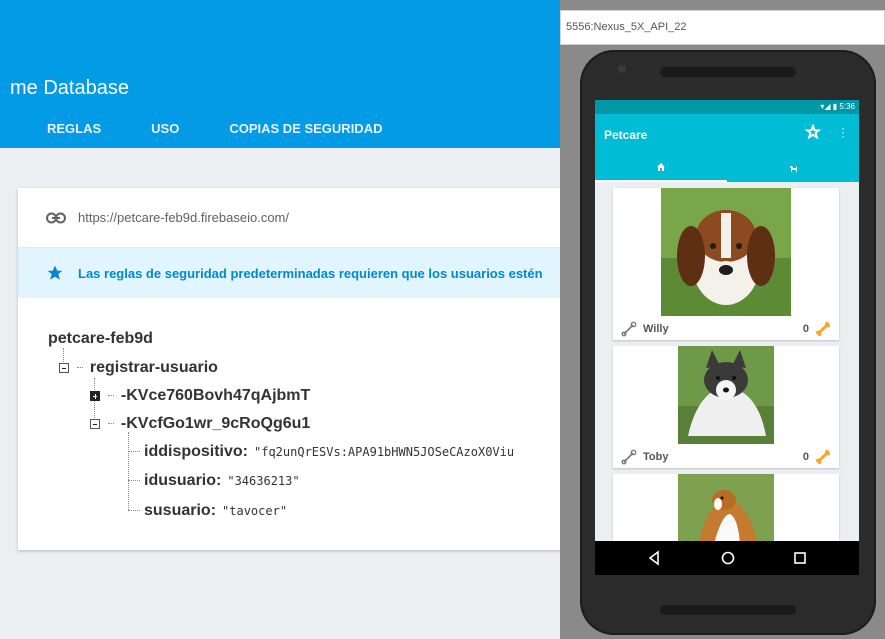  What do you see at coordinates (830, 106) in the screenshot?
I see `signal-icon: ▾◢ ▮` at bounding box center [830, 106].